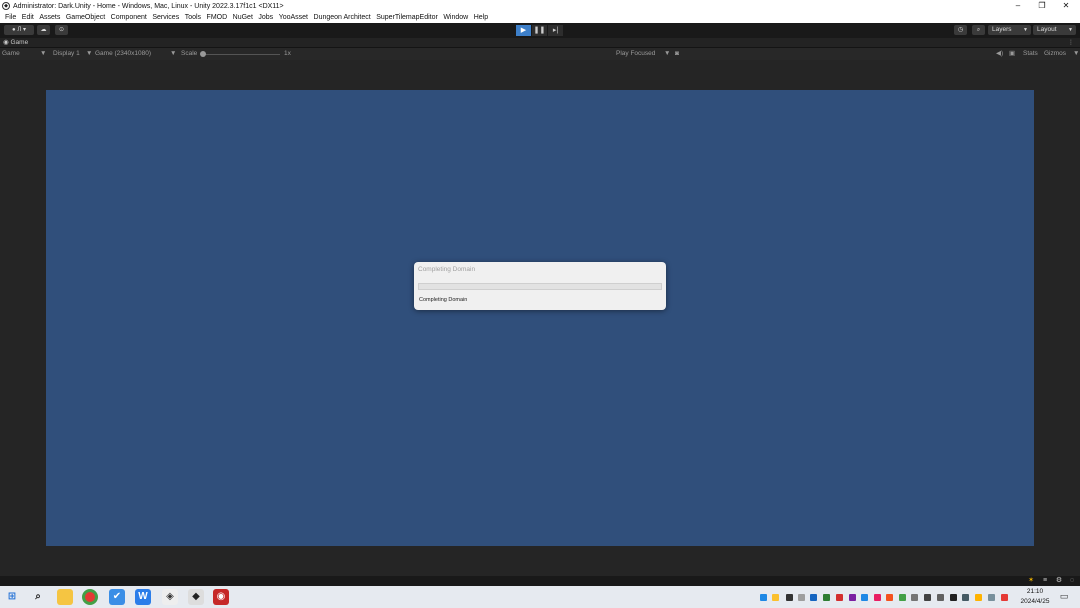  What do you see at coordinates (1042, 6) in the screenshot?
I see `restore-button: ❐` at bounding box center [1042, 6].